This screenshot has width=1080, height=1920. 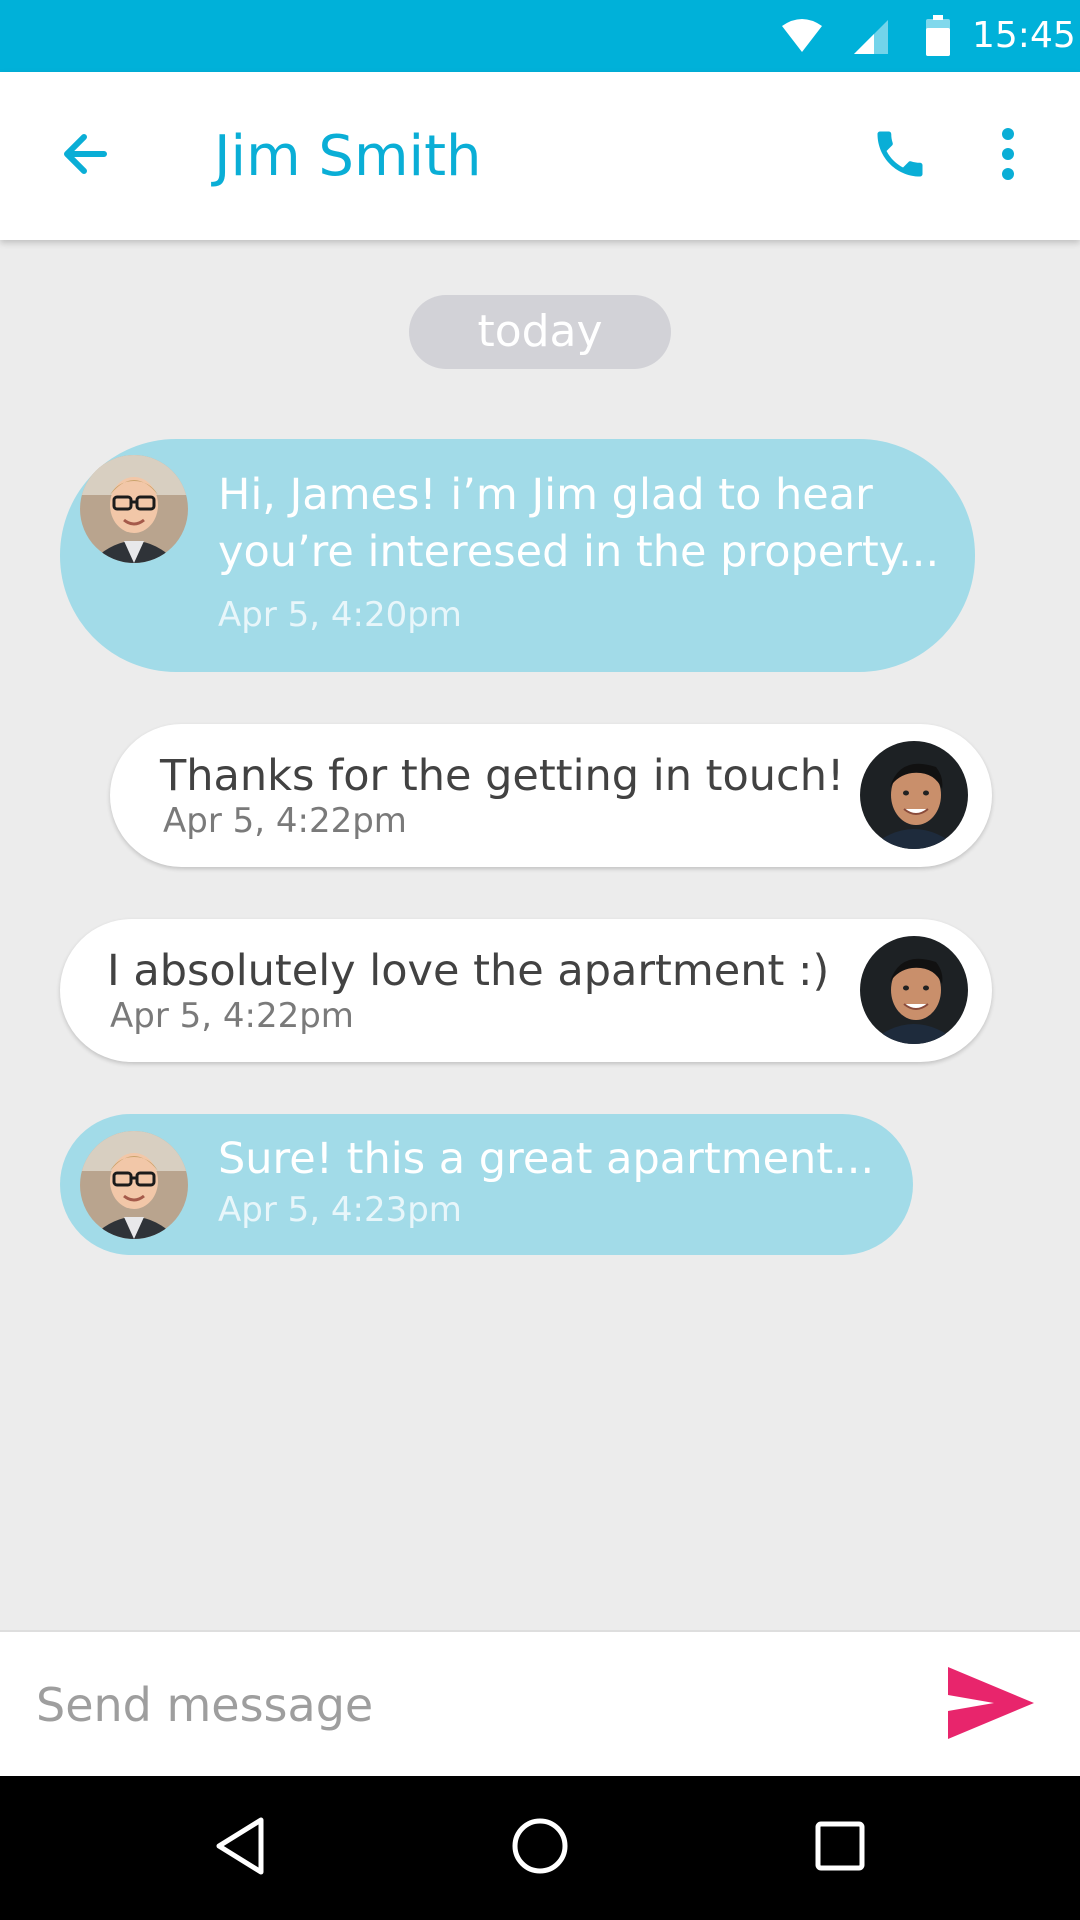 I want to click on status-bar: 15:45, so click(x=540, y=36).